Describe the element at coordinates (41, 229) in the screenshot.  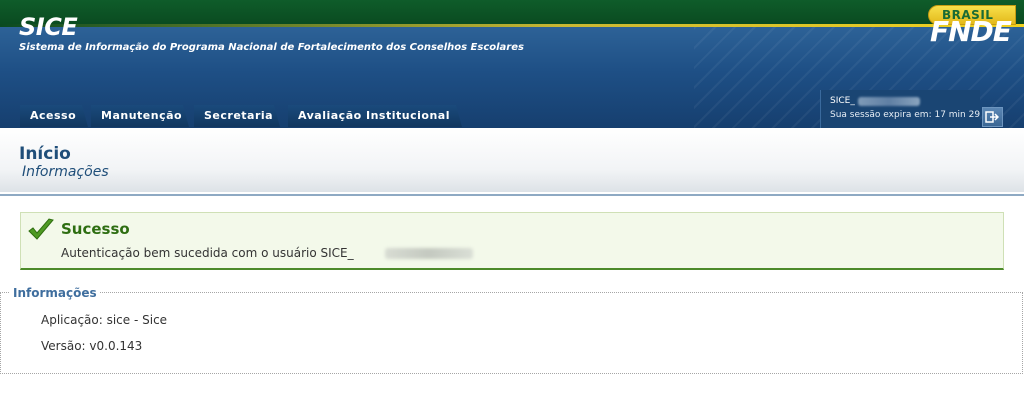
I see `checkmark-icon` at that location.